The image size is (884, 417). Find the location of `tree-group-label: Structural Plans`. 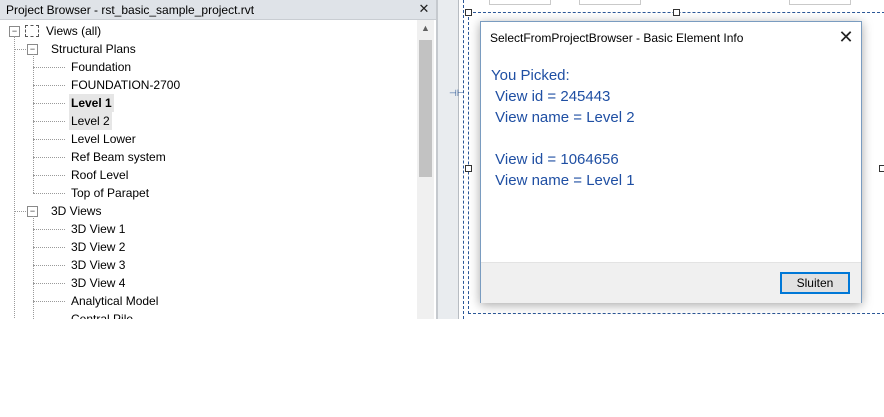

tree-group-label: Structural Plans is located at coordinates (93, 49).